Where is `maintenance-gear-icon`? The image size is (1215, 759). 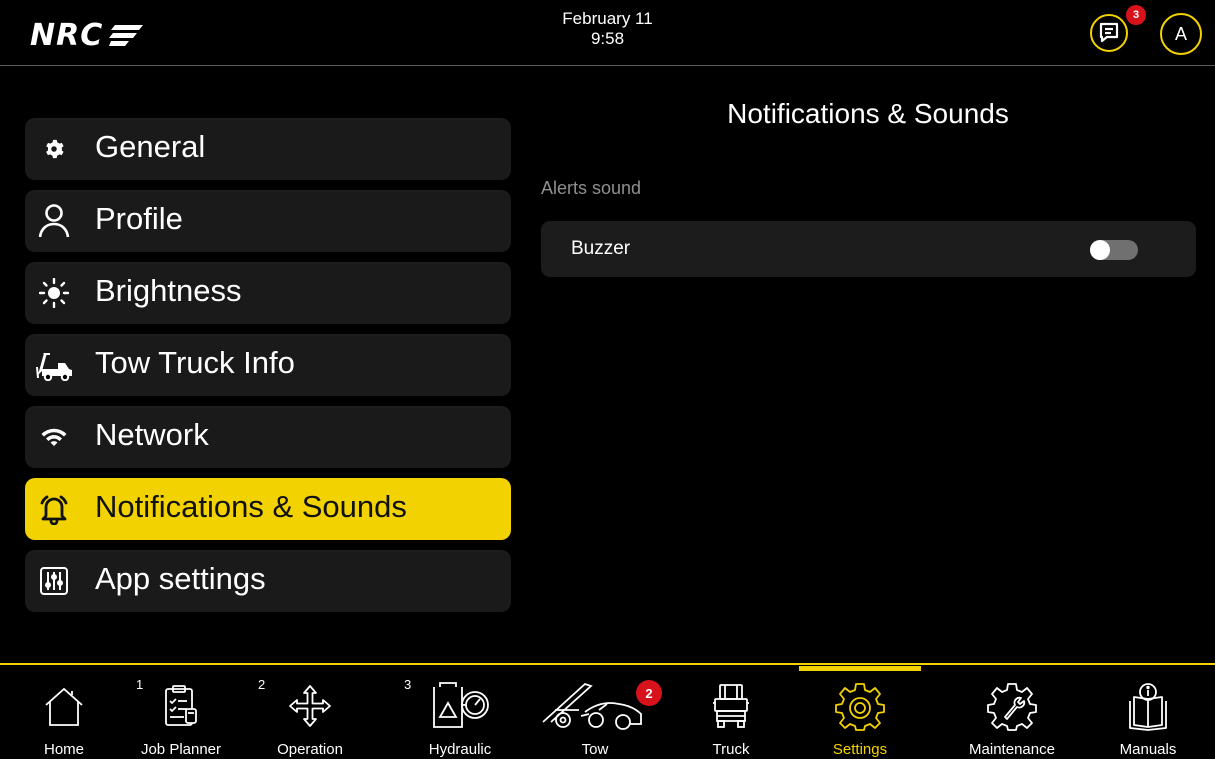
maintenance-gear-icon is located at coordinates (1012, 706).